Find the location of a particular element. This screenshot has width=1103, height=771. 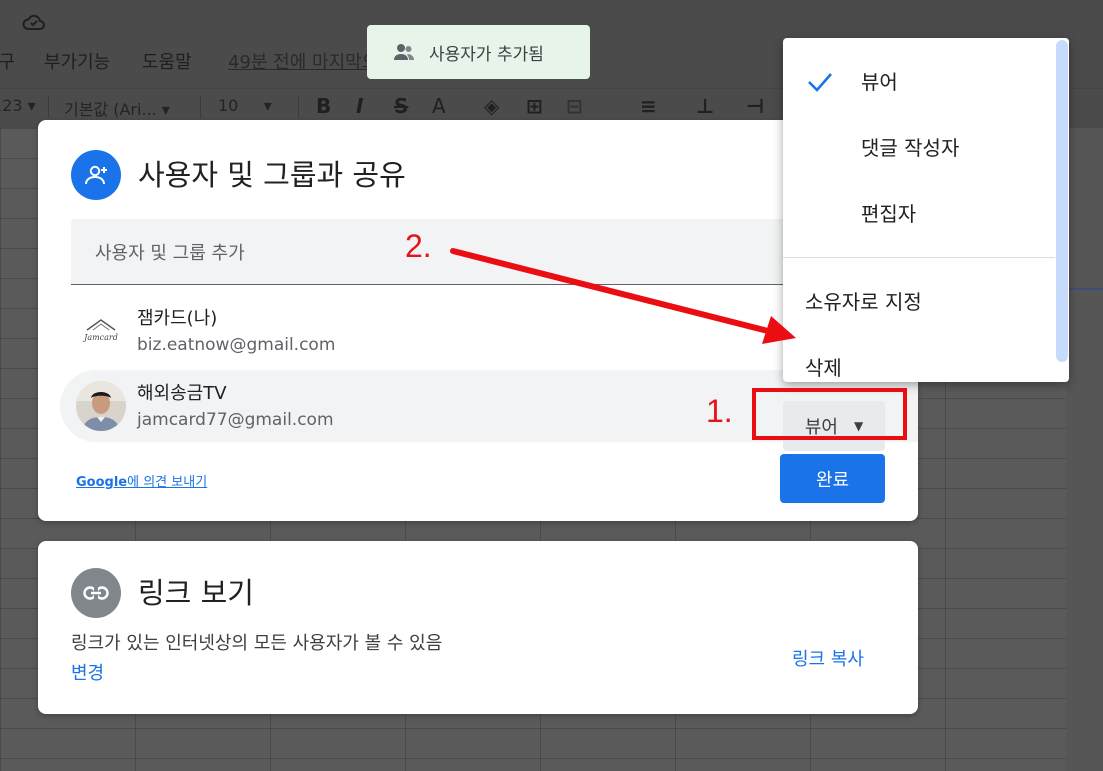

done-button: 완료 is located at coordinates (832, 478).